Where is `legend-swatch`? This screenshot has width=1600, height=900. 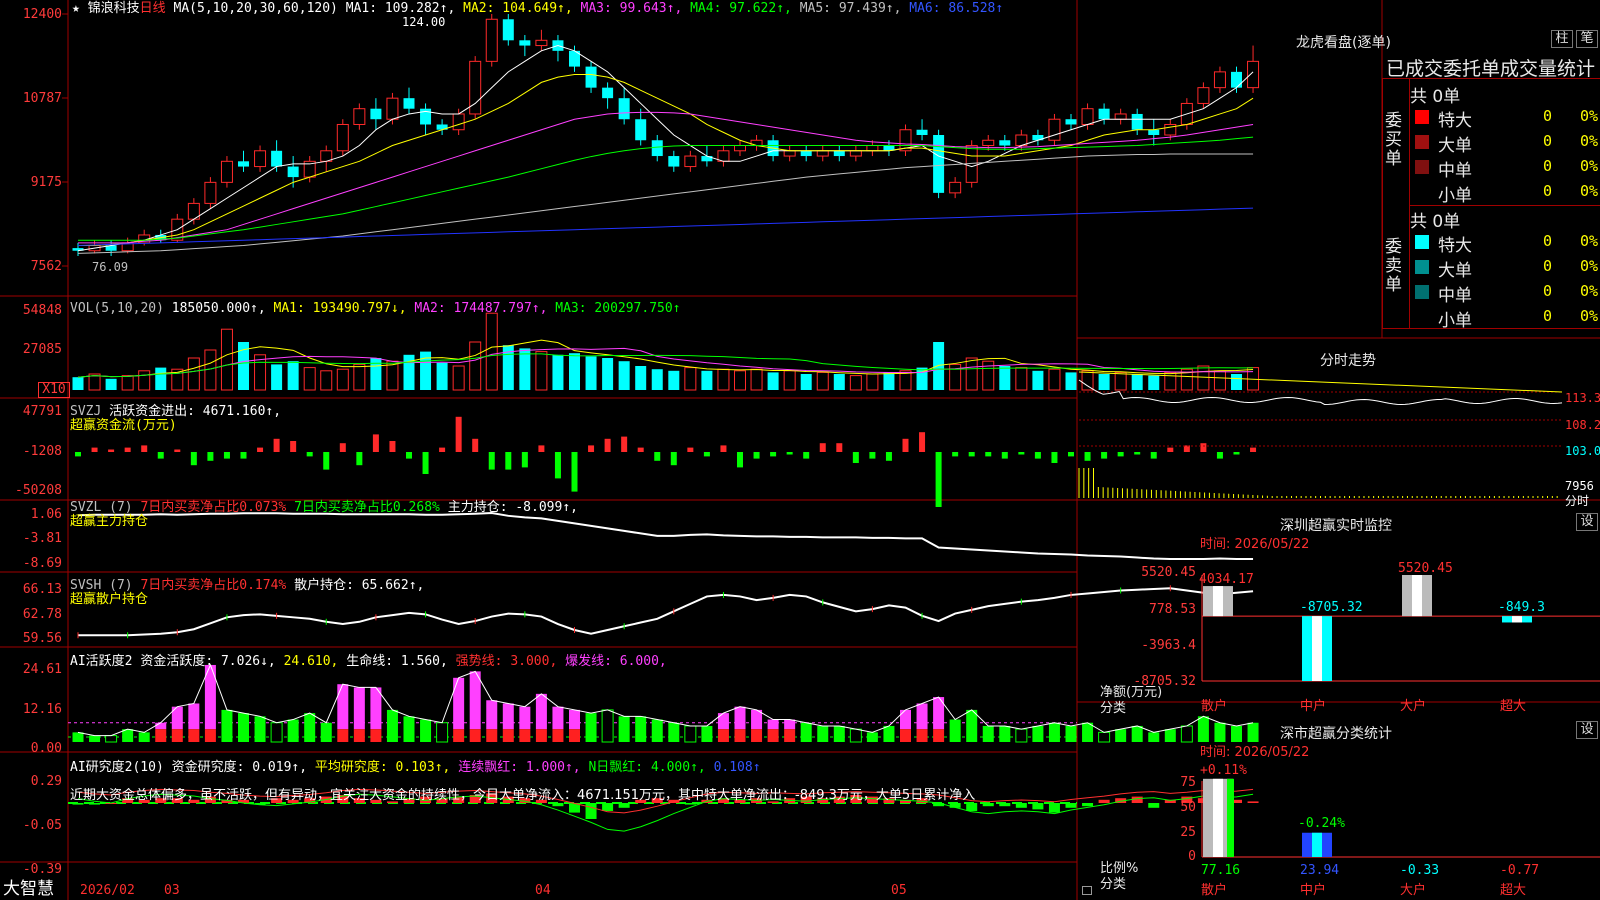
legend-swatch is located at coordinates (1422, 167).